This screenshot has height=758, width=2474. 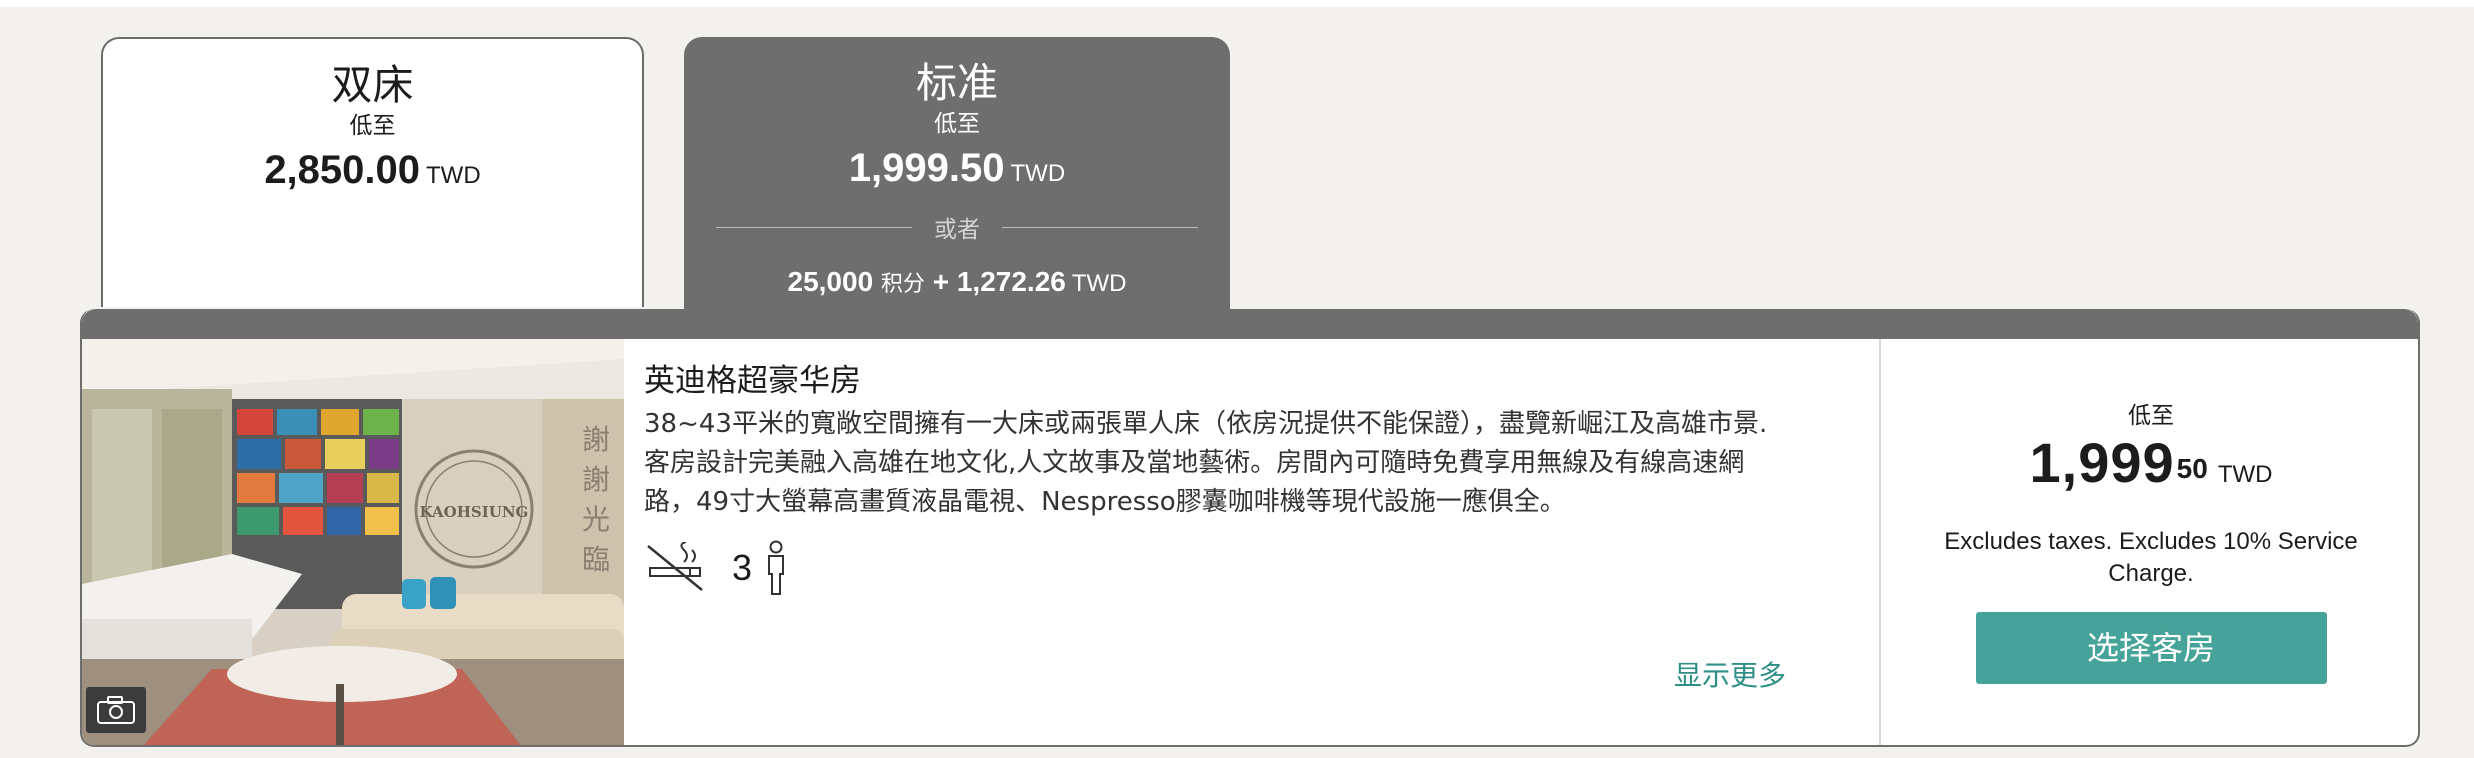 I want to click on tab-title: 标准, so click(x=957, y=83).